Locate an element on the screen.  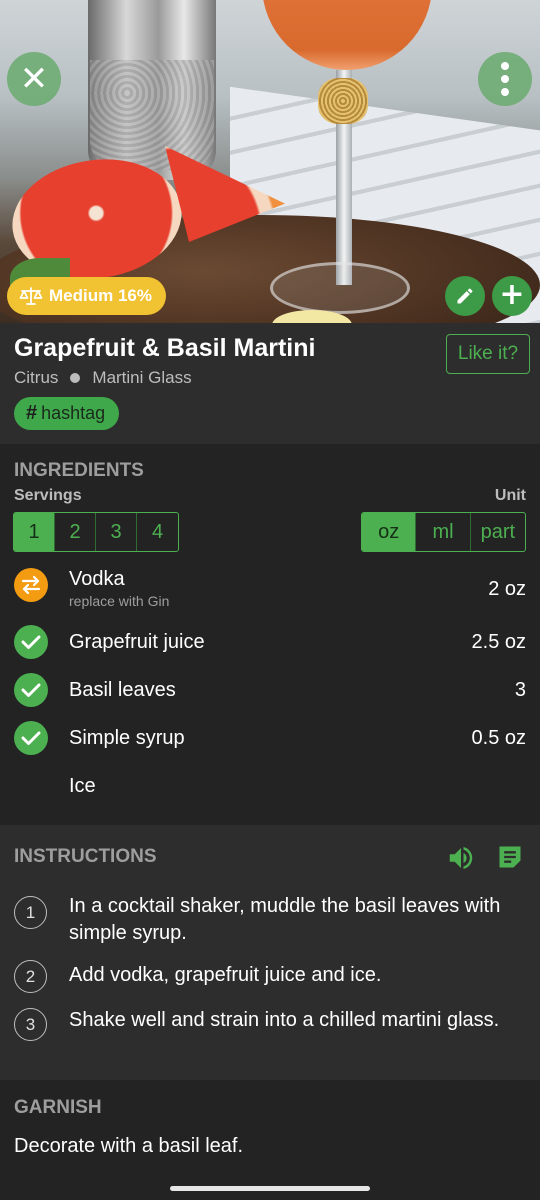
hashtag-chip: # hashtag is located at coordinates (67, 413).